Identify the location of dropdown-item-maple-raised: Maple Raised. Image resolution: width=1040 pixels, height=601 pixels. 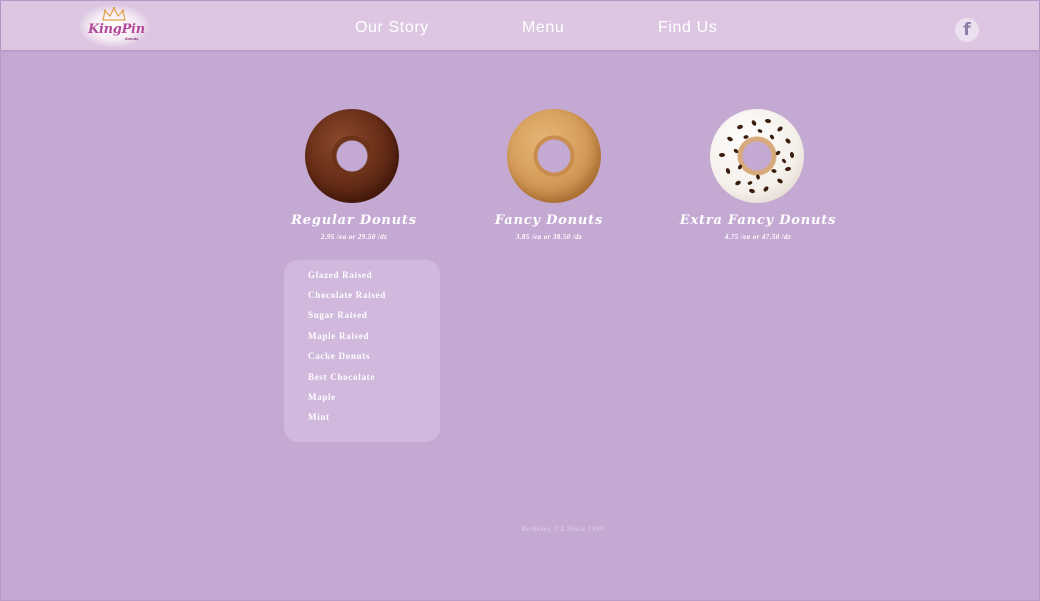
(338, 336).